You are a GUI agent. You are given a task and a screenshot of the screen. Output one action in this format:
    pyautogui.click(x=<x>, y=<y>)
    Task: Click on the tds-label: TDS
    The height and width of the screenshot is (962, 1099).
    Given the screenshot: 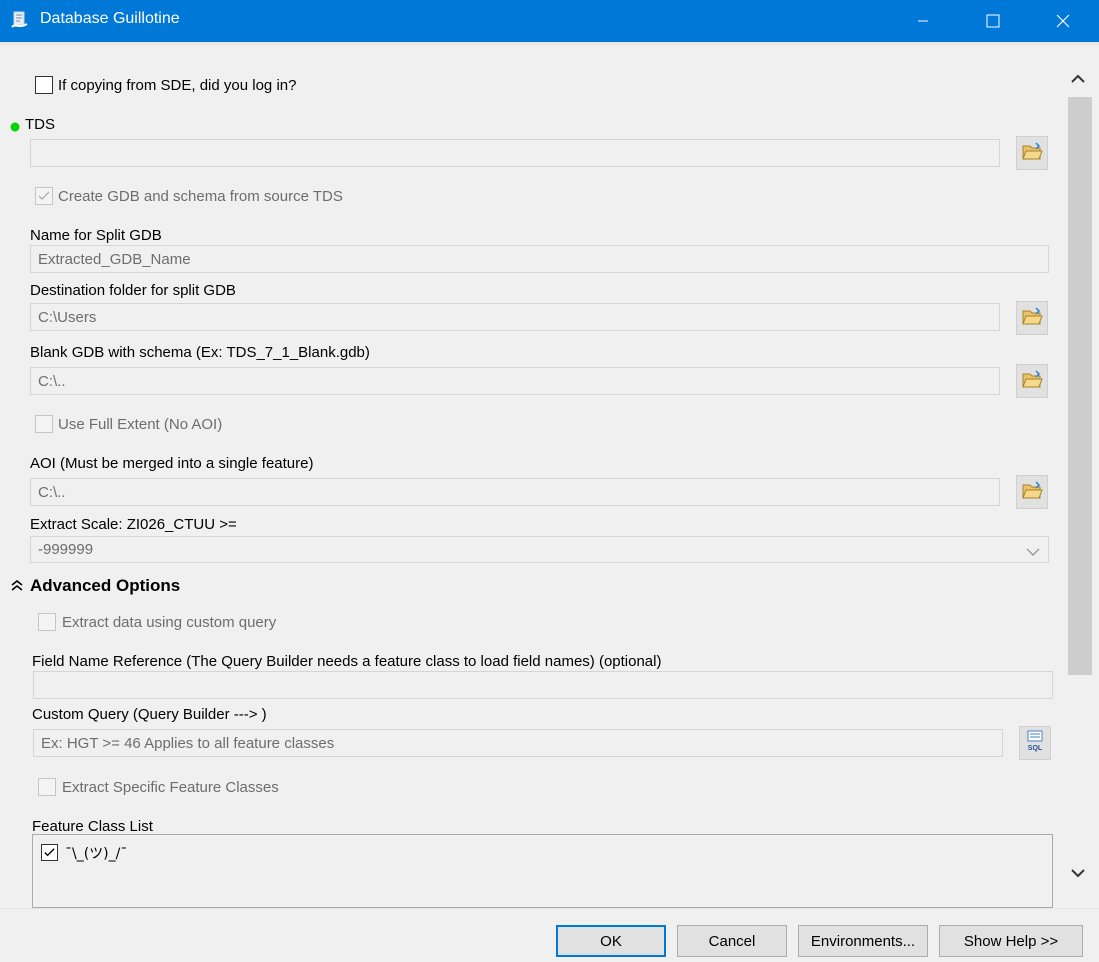 What is the action you would take?
    pyautogui.click(x=40, y=124)
    